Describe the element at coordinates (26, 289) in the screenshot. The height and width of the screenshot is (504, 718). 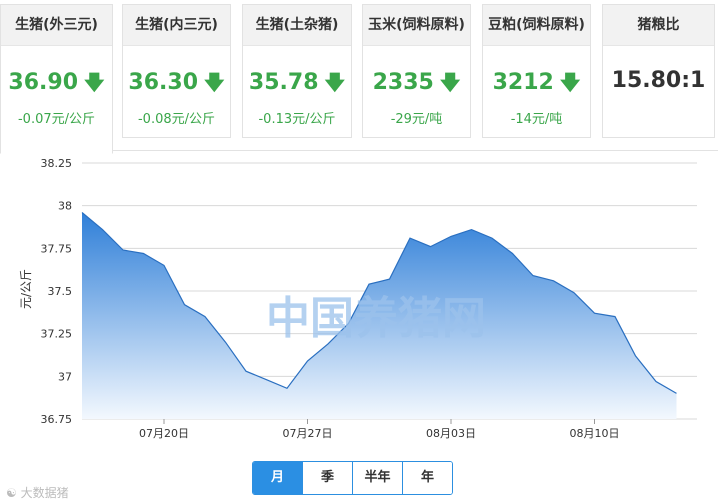
I see `y-axis-label: 元/公斤` at that location.